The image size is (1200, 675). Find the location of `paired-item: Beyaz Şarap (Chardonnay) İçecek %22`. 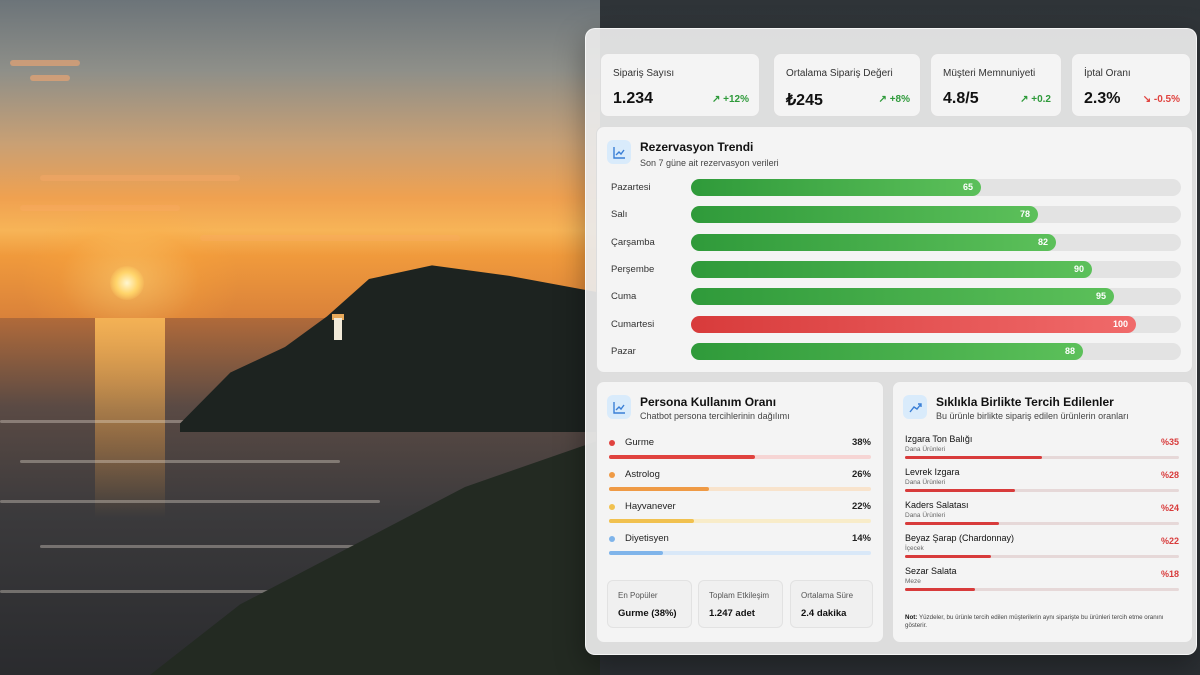

paired-item: Beyaz Şarap (Chardonnay) İçecek %22 is located at coordinates (1042, 549).